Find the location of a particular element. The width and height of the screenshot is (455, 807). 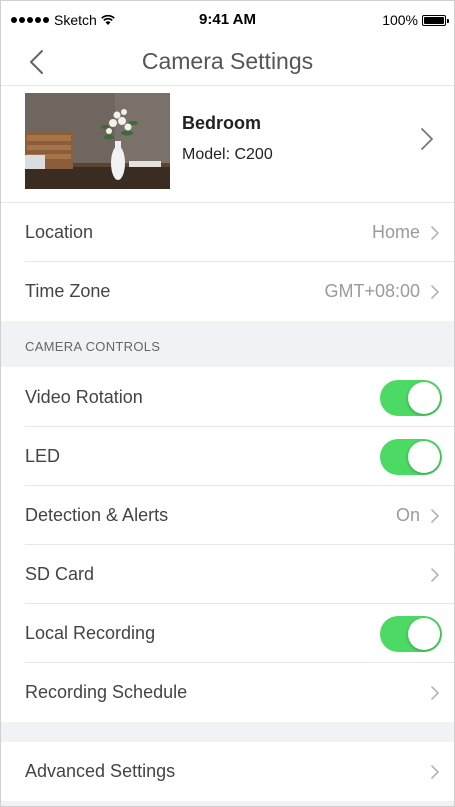

camera-model: Model: C200 is located at coordinates (227, 154).